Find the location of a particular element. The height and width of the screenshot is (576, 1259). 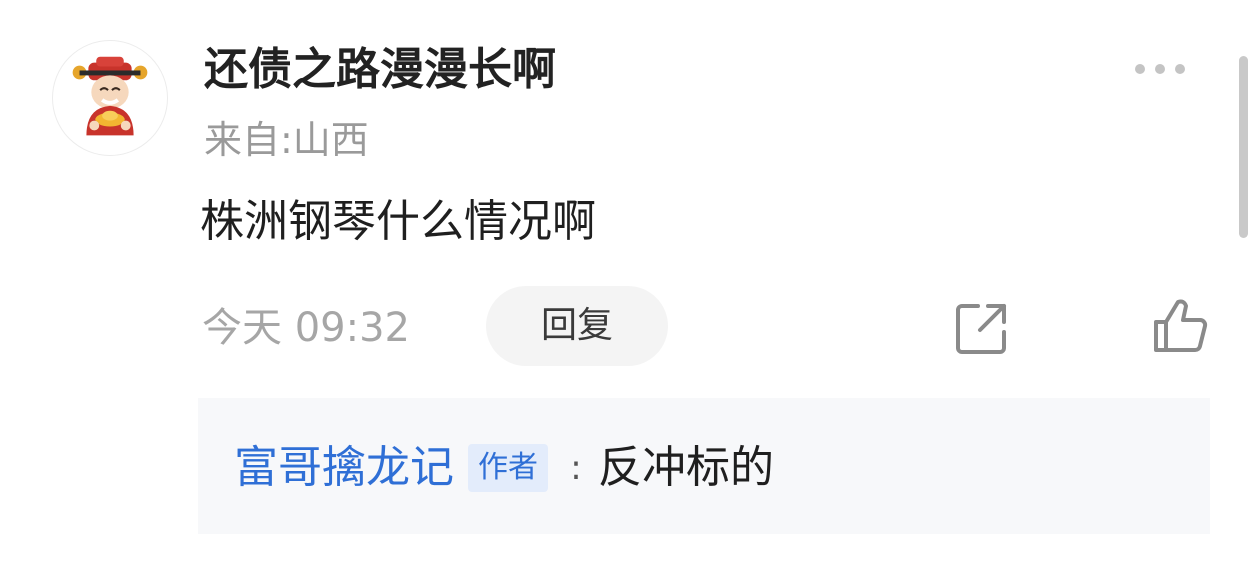

reply-preview-row: 富哥擒龙记 作者 : 反冲标的 is located at coordinates (504, 468).